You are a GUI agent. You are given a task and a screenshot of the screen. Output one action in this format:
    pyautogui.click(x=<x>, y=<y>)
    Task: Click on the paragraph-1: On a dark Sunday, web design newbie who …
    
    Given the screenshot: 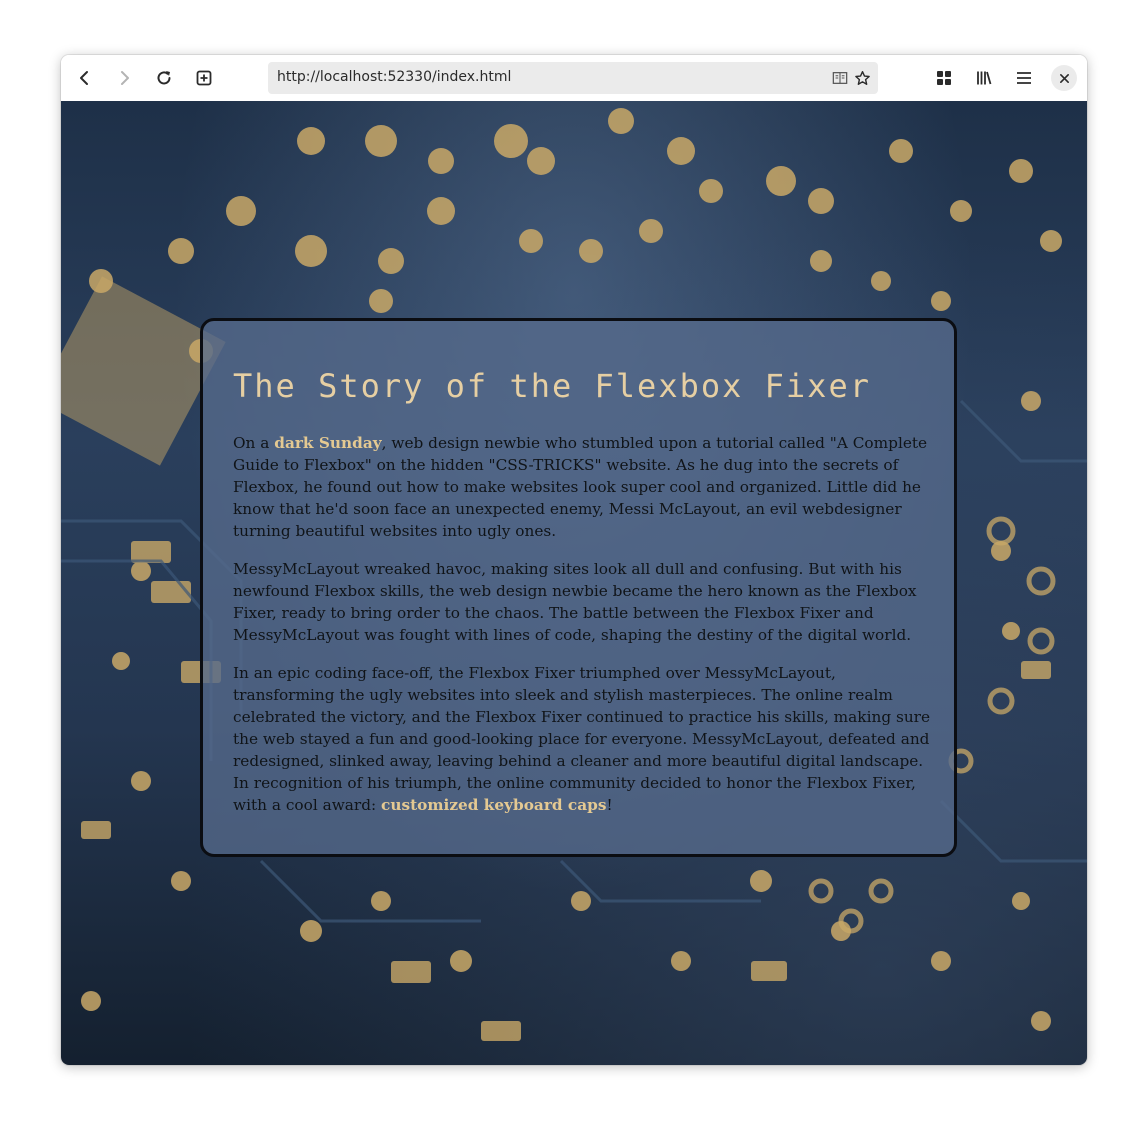 What is the action you would take?
    pyautogui.click(x=583, y=487)
    